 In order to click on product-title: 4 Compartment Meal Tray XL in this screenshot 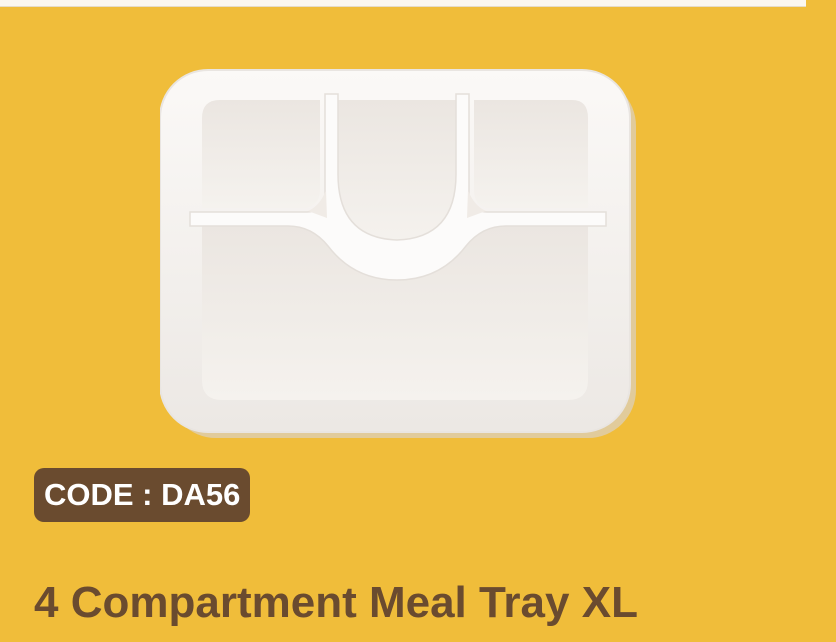, I will do `click(336, 602)`.